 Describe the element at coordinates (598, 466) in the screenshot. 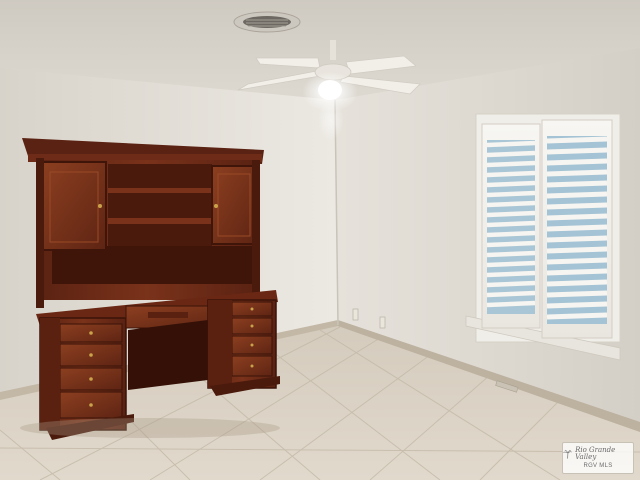

I see `watermark-sub: RGV MLS` at that location.